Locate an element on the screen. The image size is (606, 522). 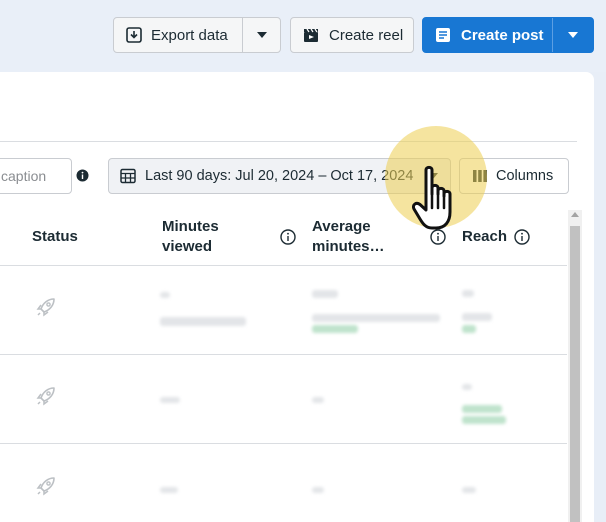
table-scrollbar-thumb is located at coordinates (575, 374).